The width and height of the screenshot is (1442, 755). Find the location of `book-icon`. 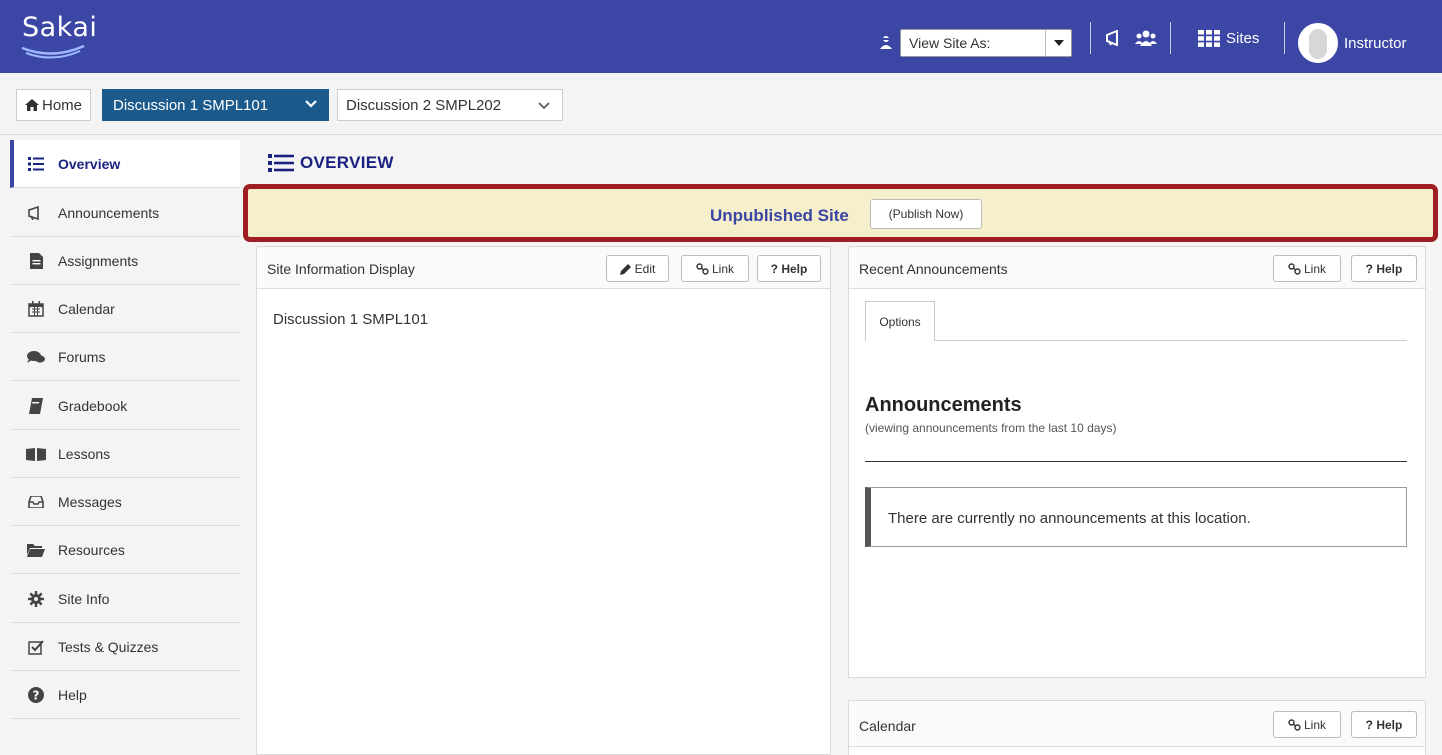

book-icon is located at coordinates (36, 405).